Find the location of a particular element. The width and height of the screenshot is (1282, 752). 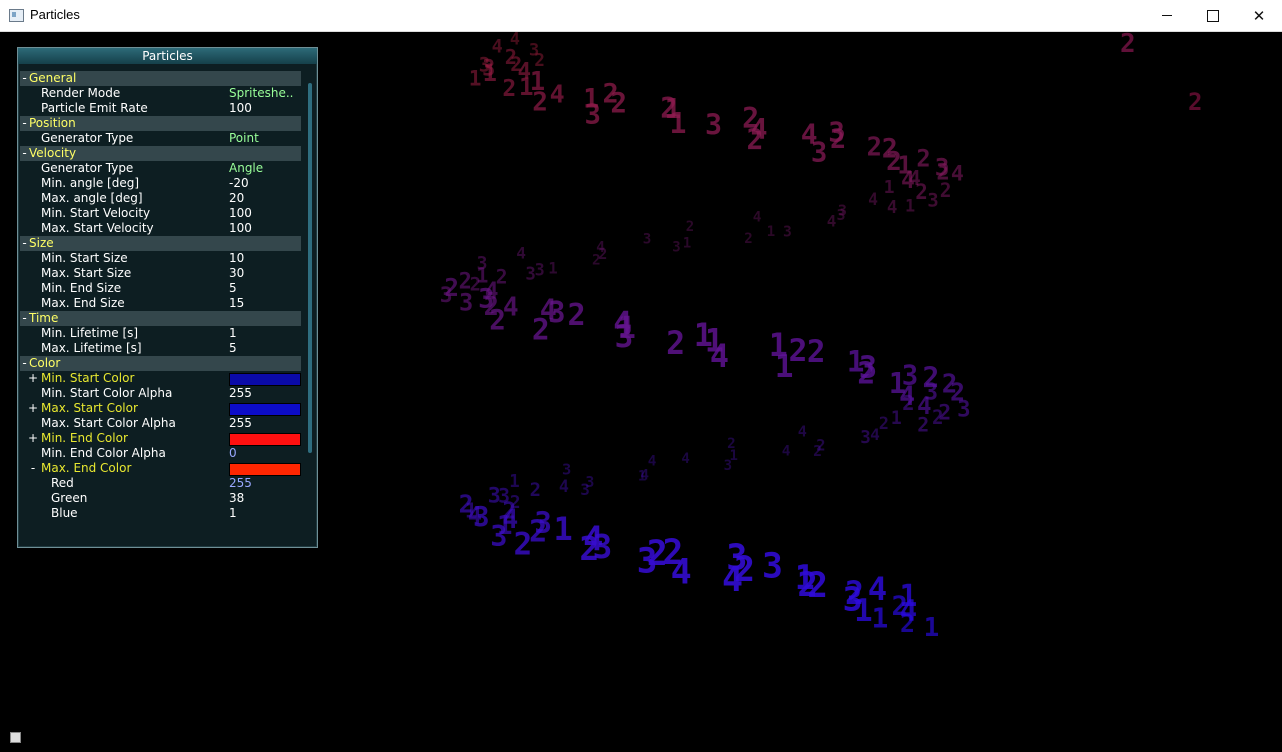

section-header-time: - Time is located at coordinates (160, 318).